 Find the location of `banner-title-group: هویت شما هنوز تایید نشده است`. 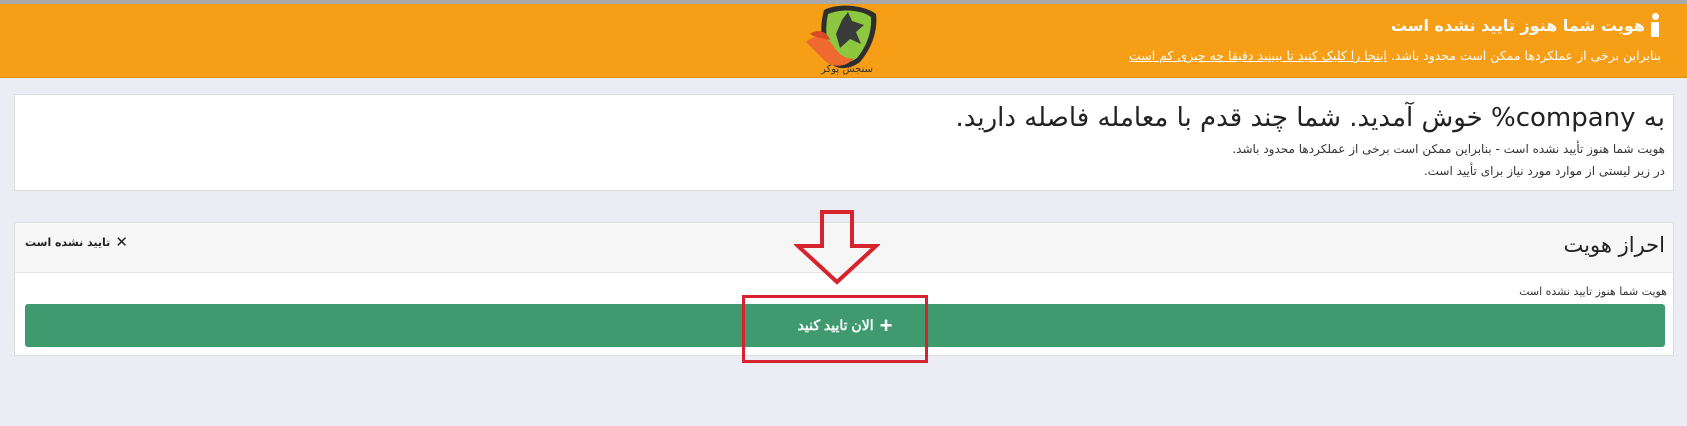

banner-title-group: هویت شما هنوز تایید نشده است is located at coordinates (1526, 25).